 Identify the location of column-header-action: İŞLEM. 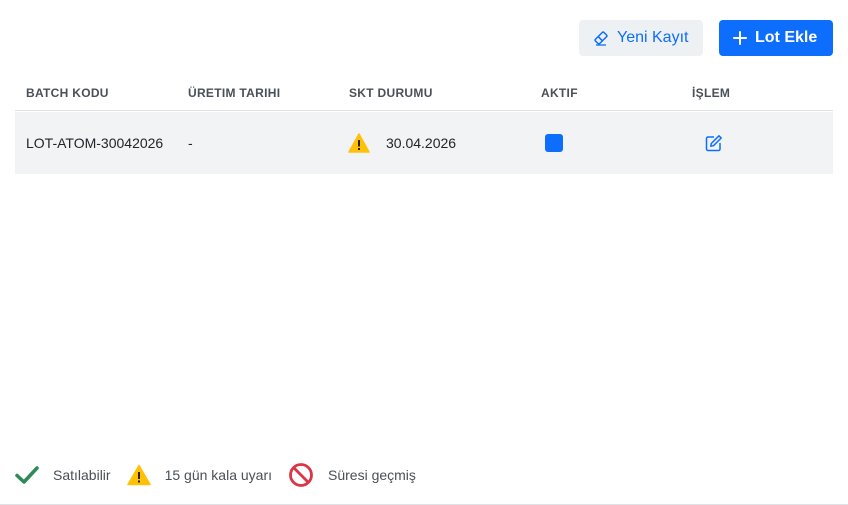
(711, 93).